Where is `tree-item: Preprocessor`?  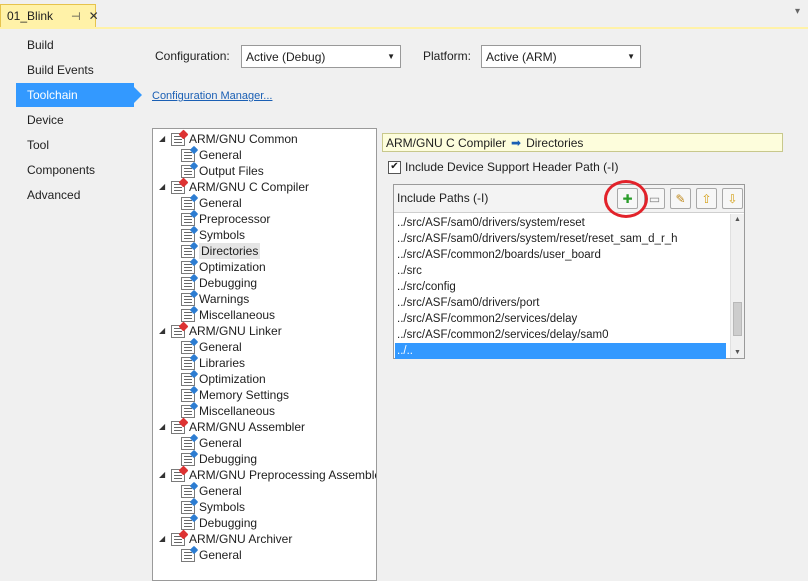 tree-item: Preprocessor is located at coordinates (225, 219).